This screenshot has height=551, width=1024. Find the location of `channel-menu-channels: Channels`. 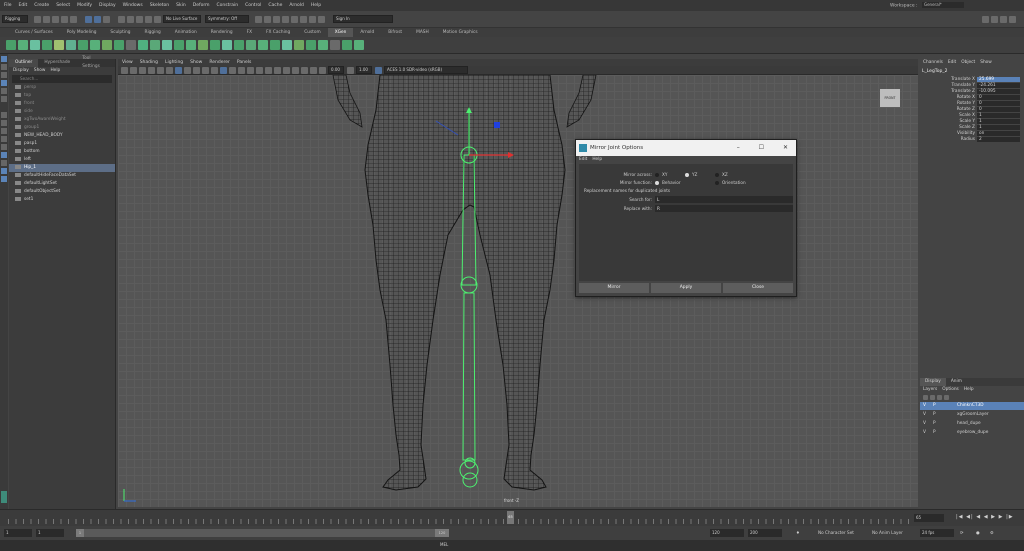

channel-menu-channels: Channels is located at coordinates (933, 63).